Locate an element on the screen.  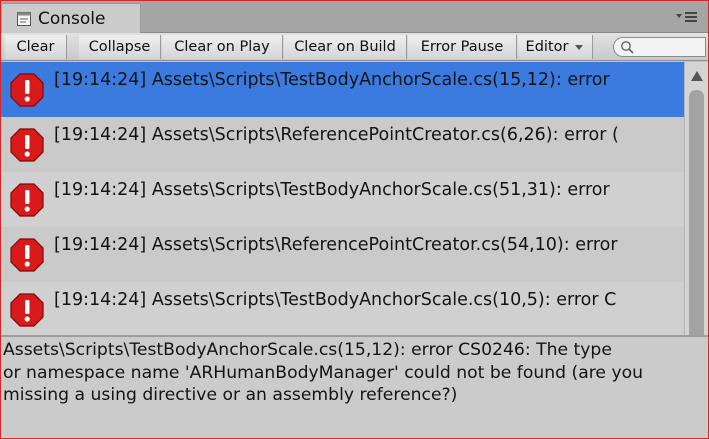
clear-on-play-label: Clear on Play is located at coordinates (222, 47).